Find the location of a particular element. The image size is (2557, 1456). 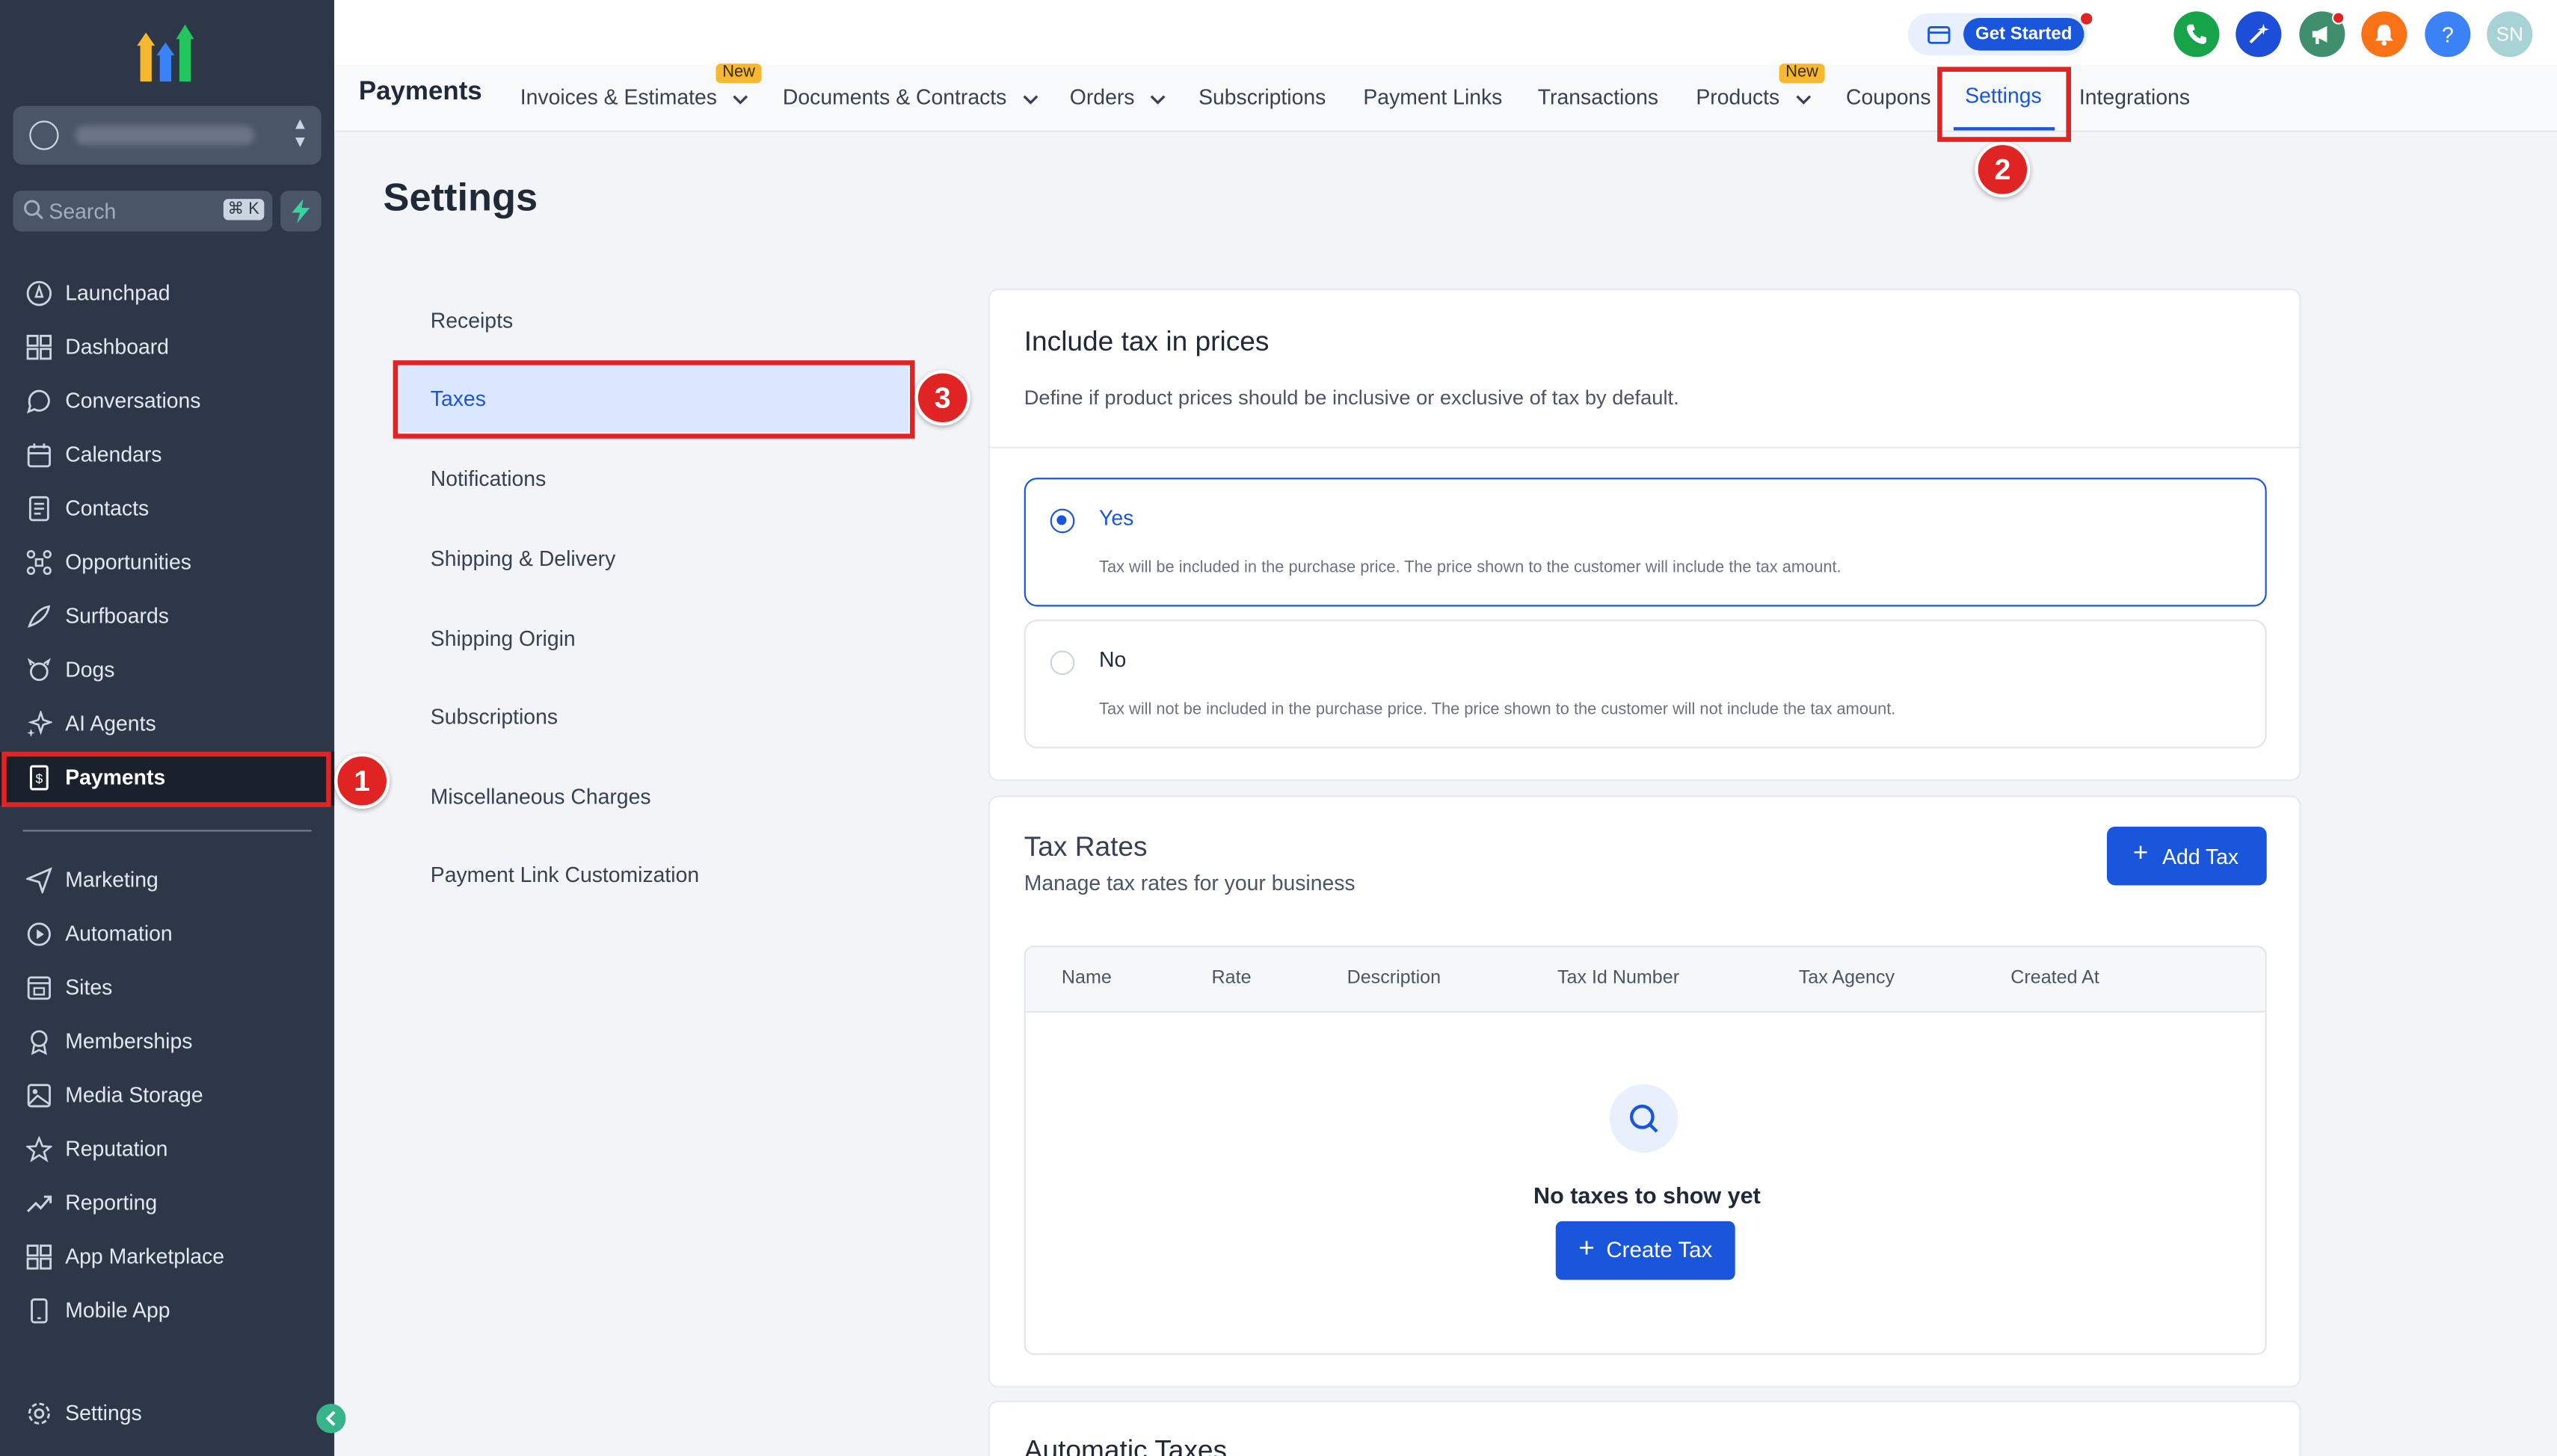

help-button: ? is located at coordinates (2448, 34).